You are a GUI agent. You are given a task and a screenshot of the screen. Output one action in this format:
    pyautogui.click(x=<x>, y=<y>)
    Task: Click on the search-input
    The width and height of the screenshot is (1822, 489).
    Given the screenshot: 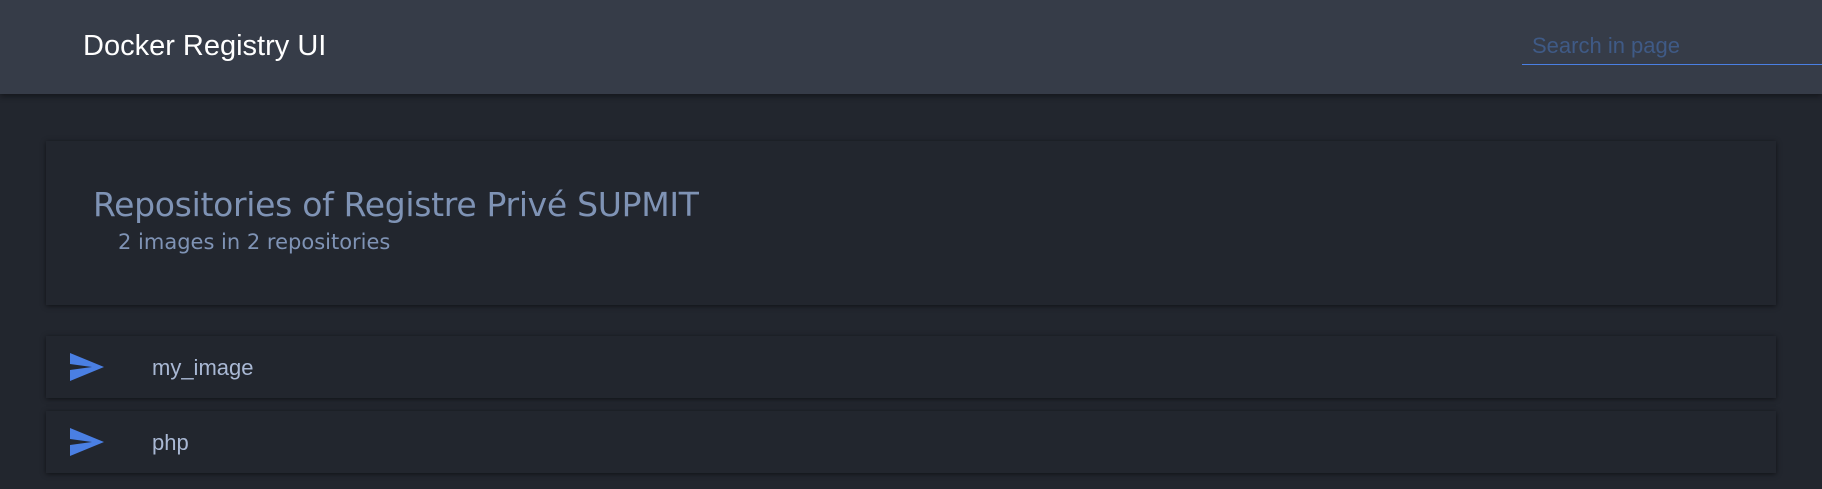 What is the action you would take?
    pyautogui.click(x=1672, y=46)
    